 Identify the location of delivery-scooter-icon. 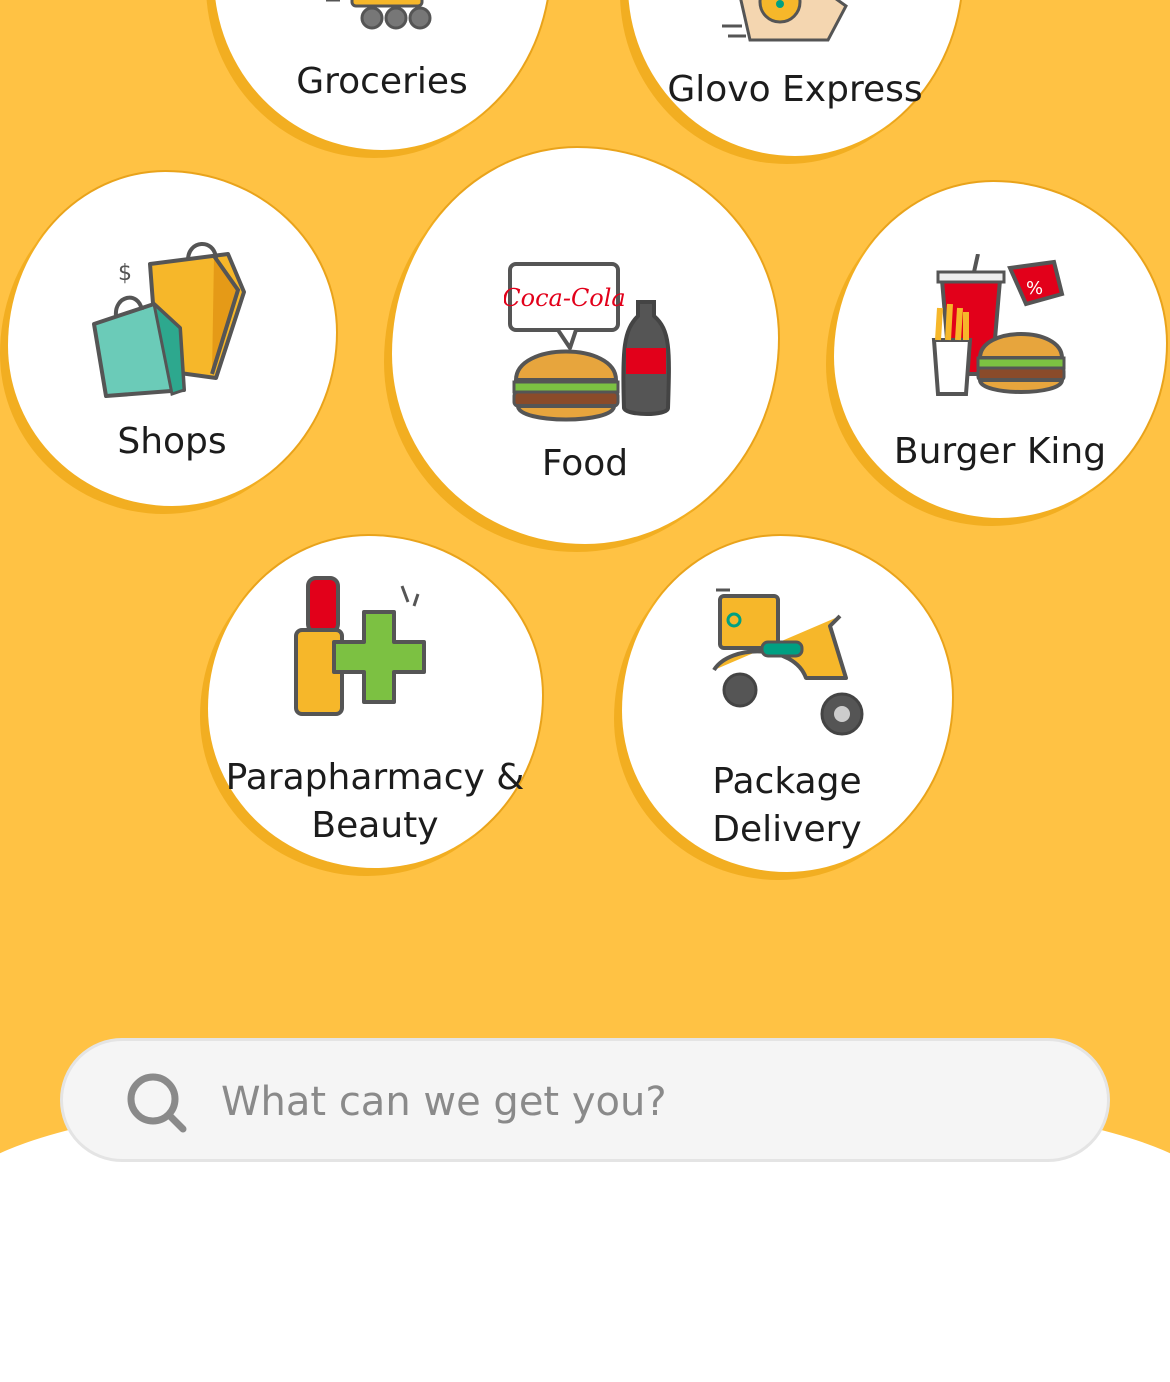
(788, 662).